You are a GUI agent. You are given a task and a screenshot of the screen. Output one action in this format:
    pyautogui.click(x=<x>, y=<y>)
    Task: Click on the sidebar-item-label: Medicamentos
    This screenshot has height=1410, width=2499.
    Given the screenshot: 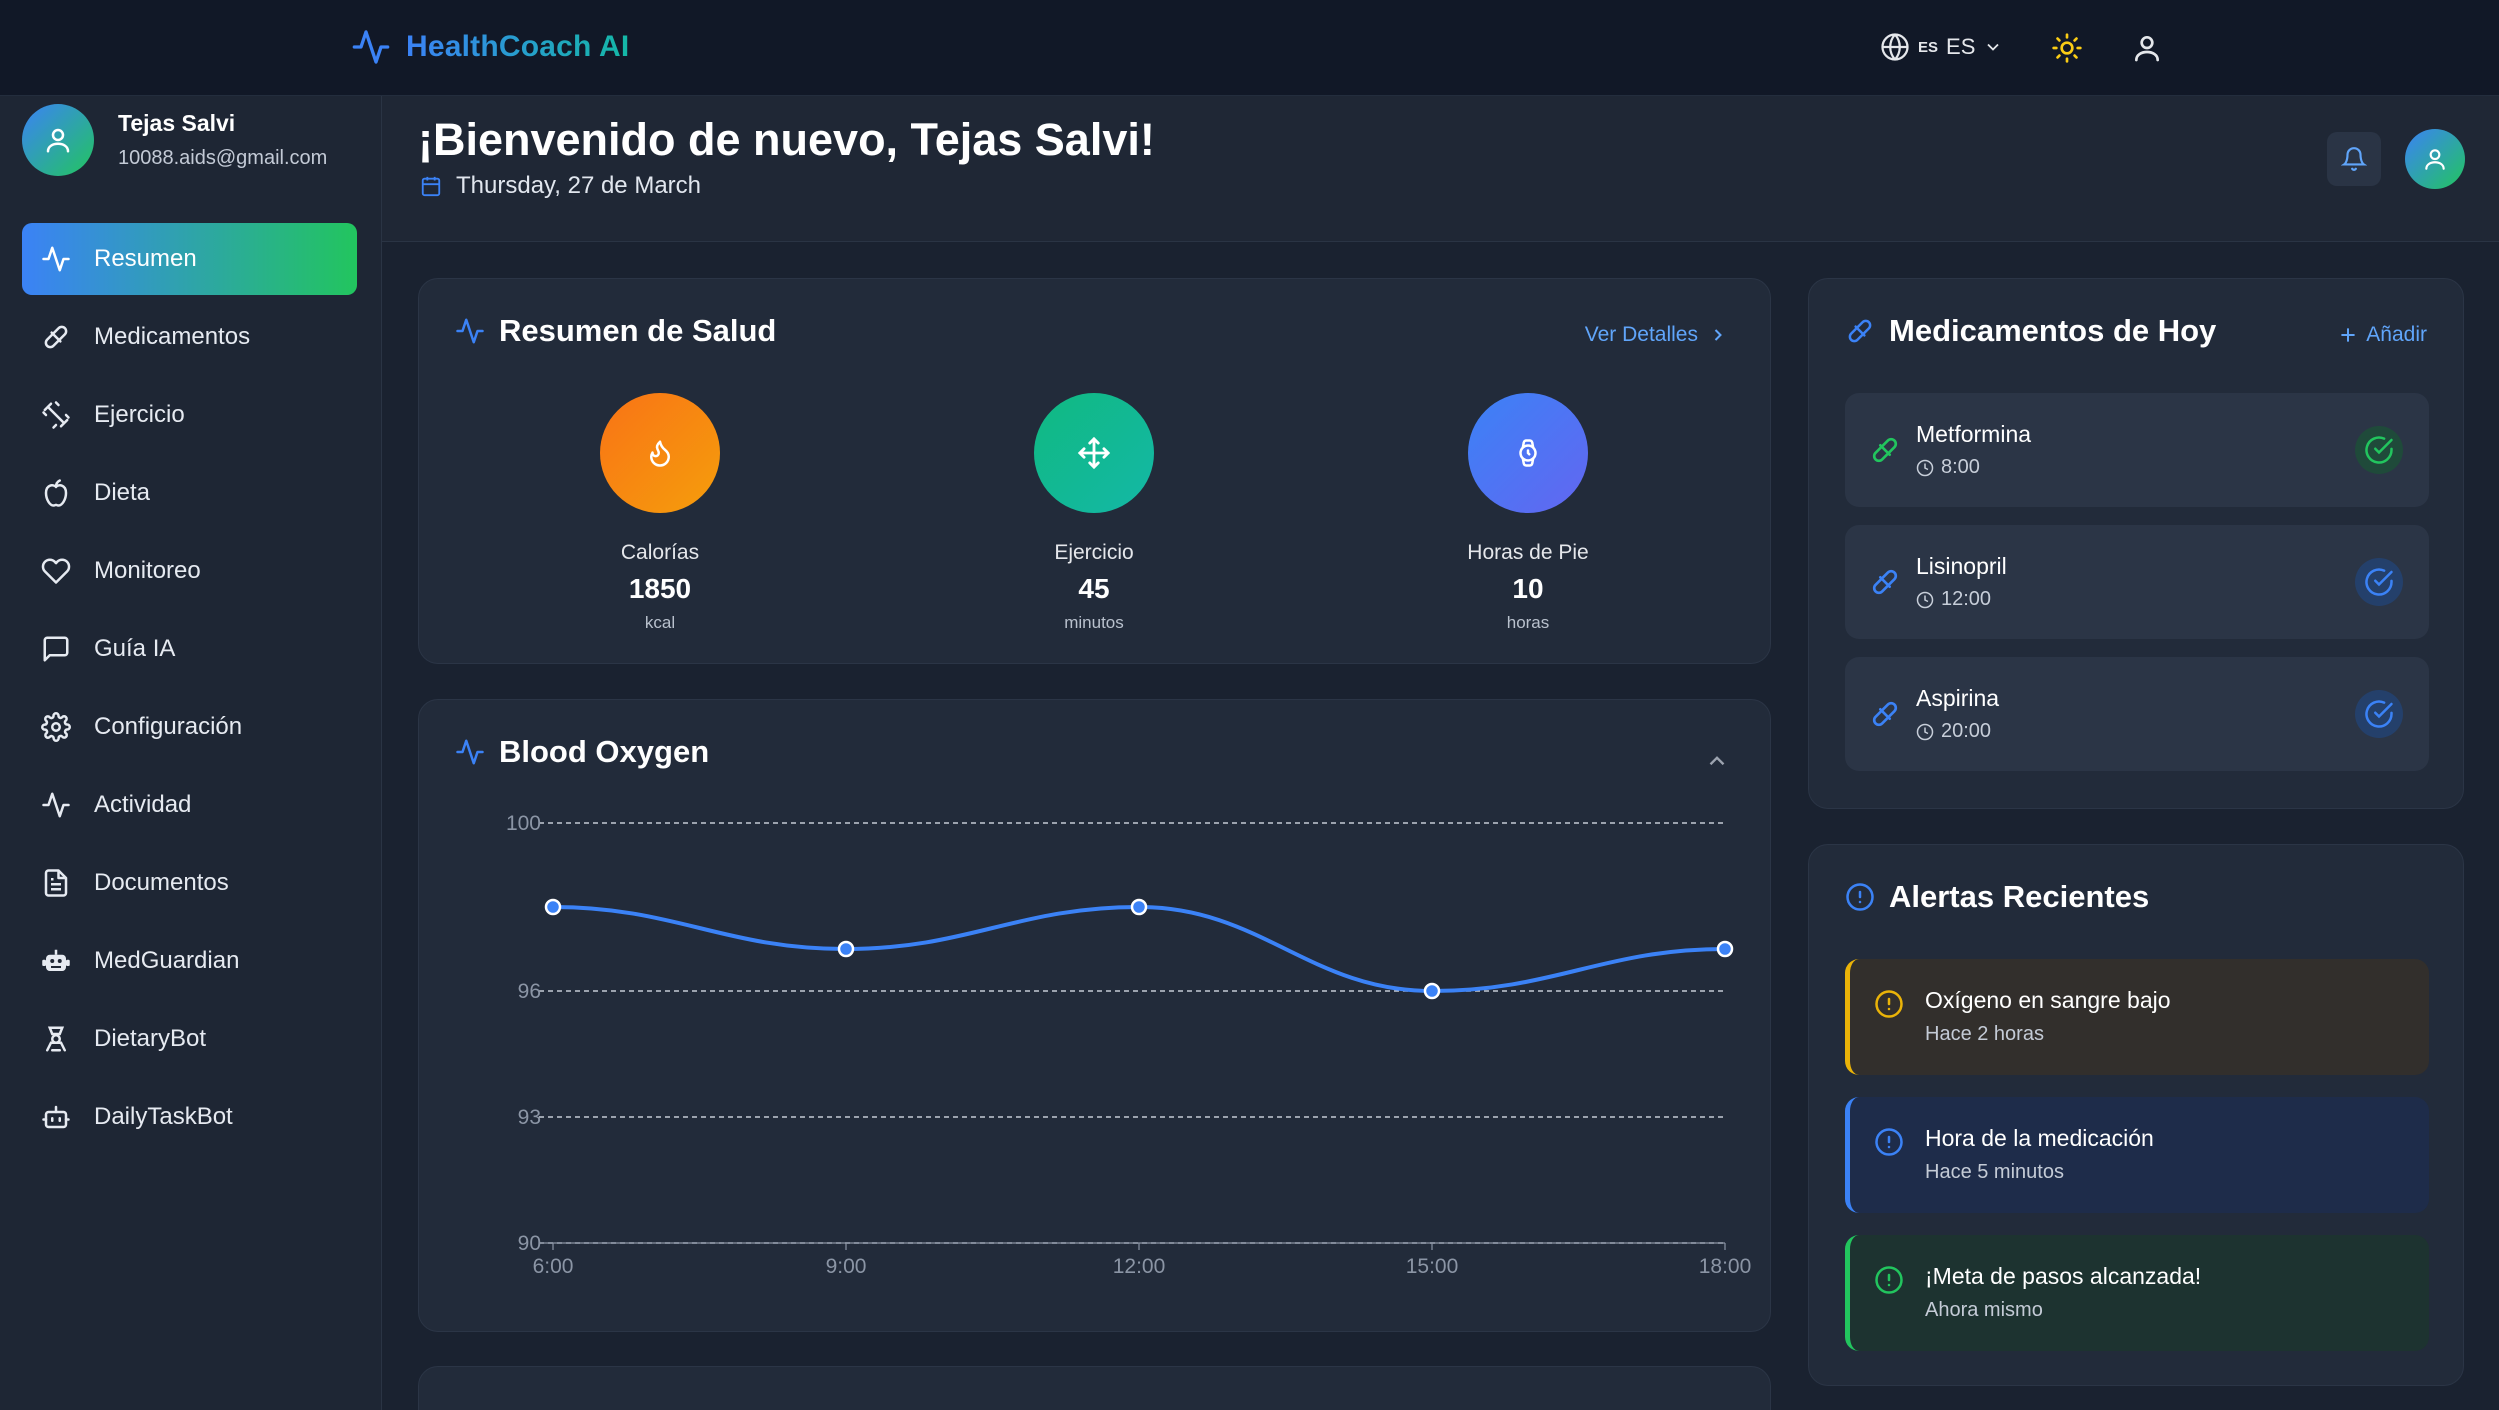 What is the action you would take?
    pyautogui.click(x=172, y=336)
    